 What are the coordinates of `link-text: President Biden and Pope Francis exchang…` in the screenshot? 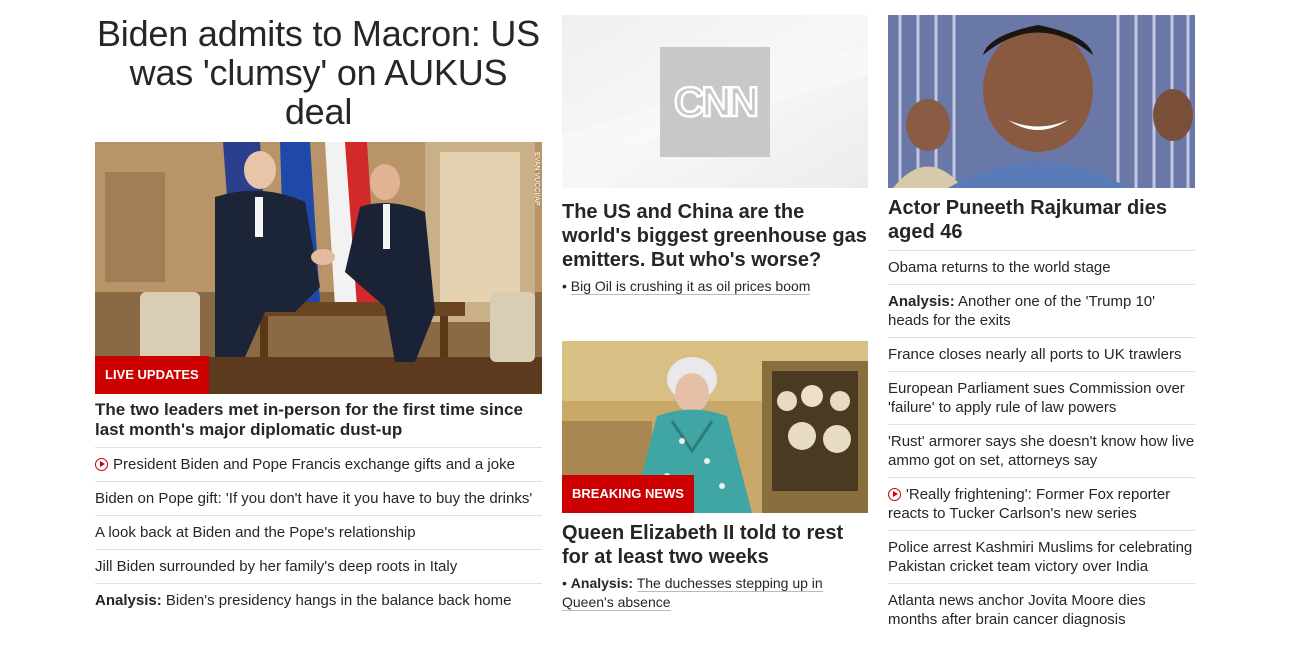 It's located at (314, 464).